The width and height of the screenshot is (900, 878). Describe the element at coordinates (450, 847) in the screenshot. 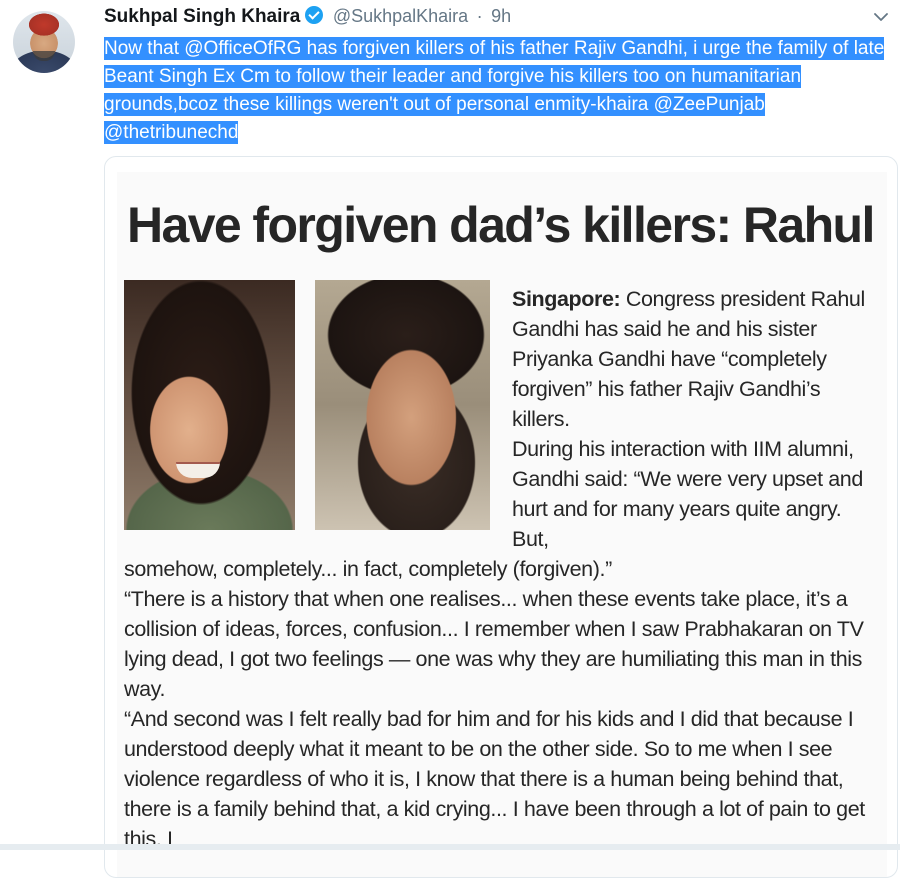

I see `bottom-divider` at that location.